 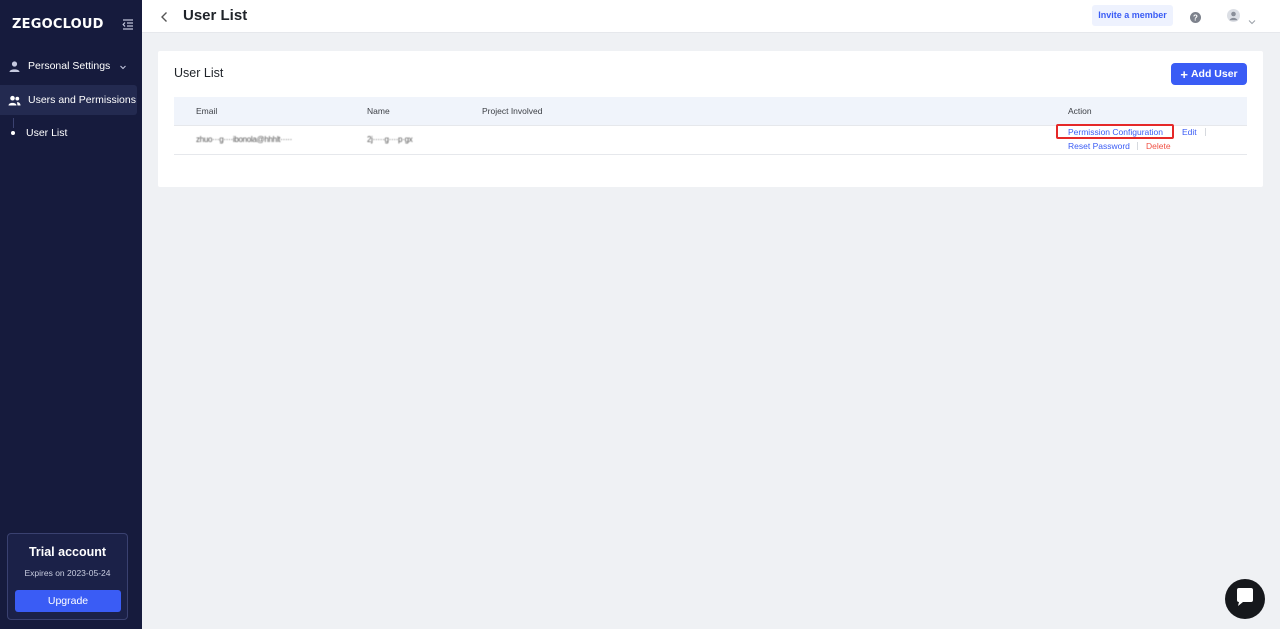 I want to click on column-header-name: Name, so click(x=378, y=111).